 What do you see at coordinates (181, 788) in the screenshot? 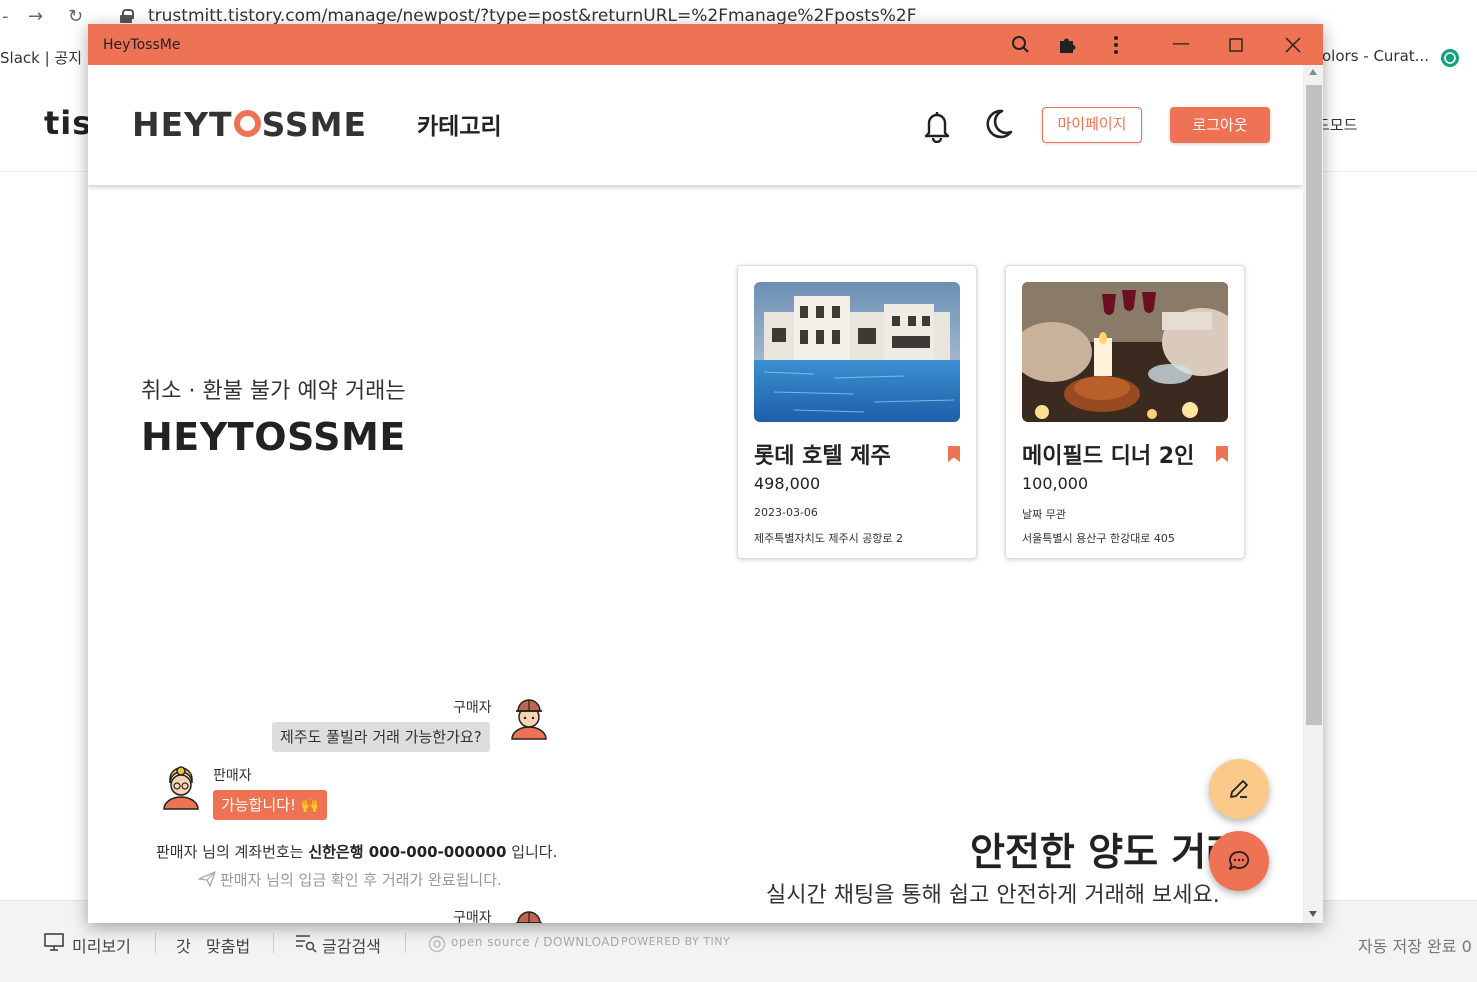
I see `seller-avatar-icon` at bounding box center [181, 788].